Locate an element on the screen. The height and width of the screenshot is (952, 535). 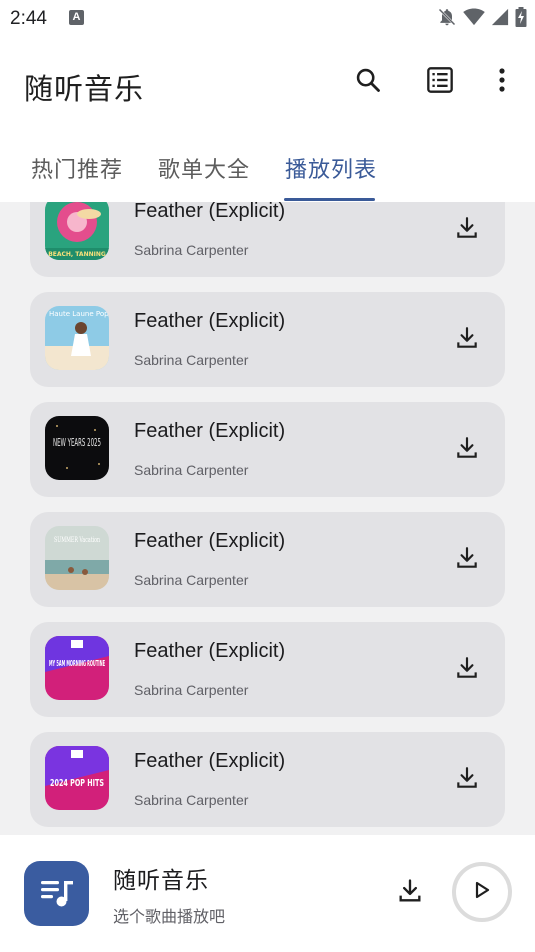
status-icons is located at coordinates (482, 17).